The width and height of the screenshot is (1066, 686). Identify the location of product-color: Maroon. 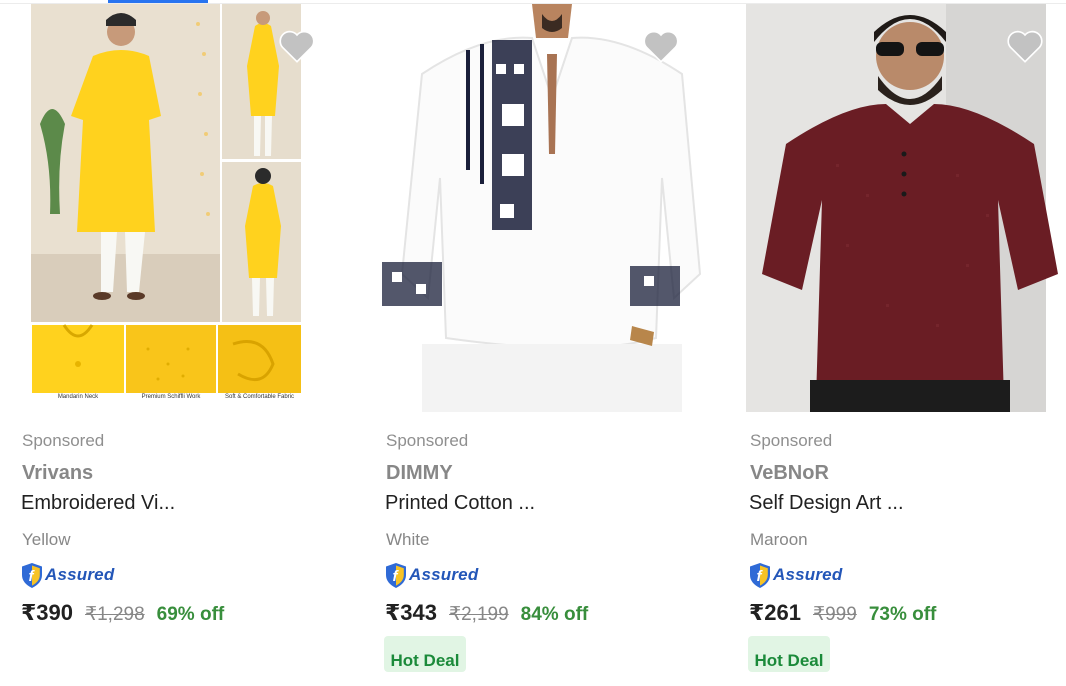
(779, 539).